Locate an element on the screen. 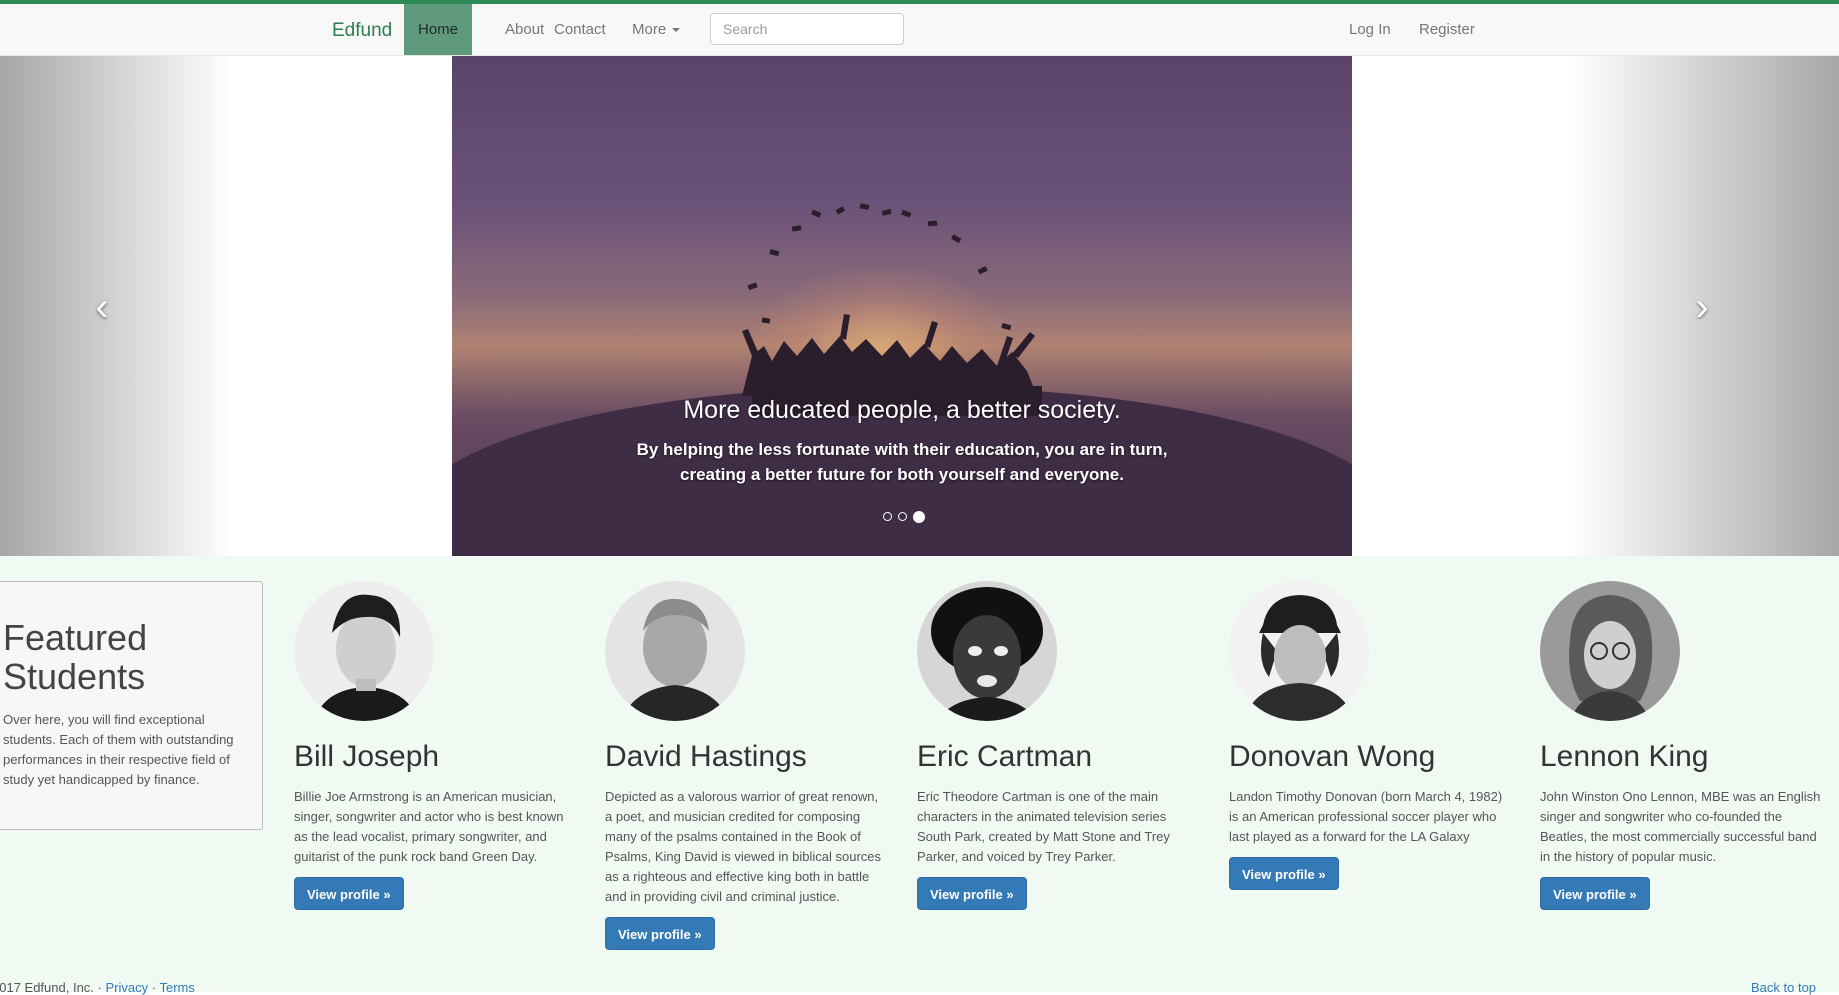 Image resolution: width=1839 pixels, height=995 pixels. back-to-top-link: Back to top is located at coordinates (1783, 987).